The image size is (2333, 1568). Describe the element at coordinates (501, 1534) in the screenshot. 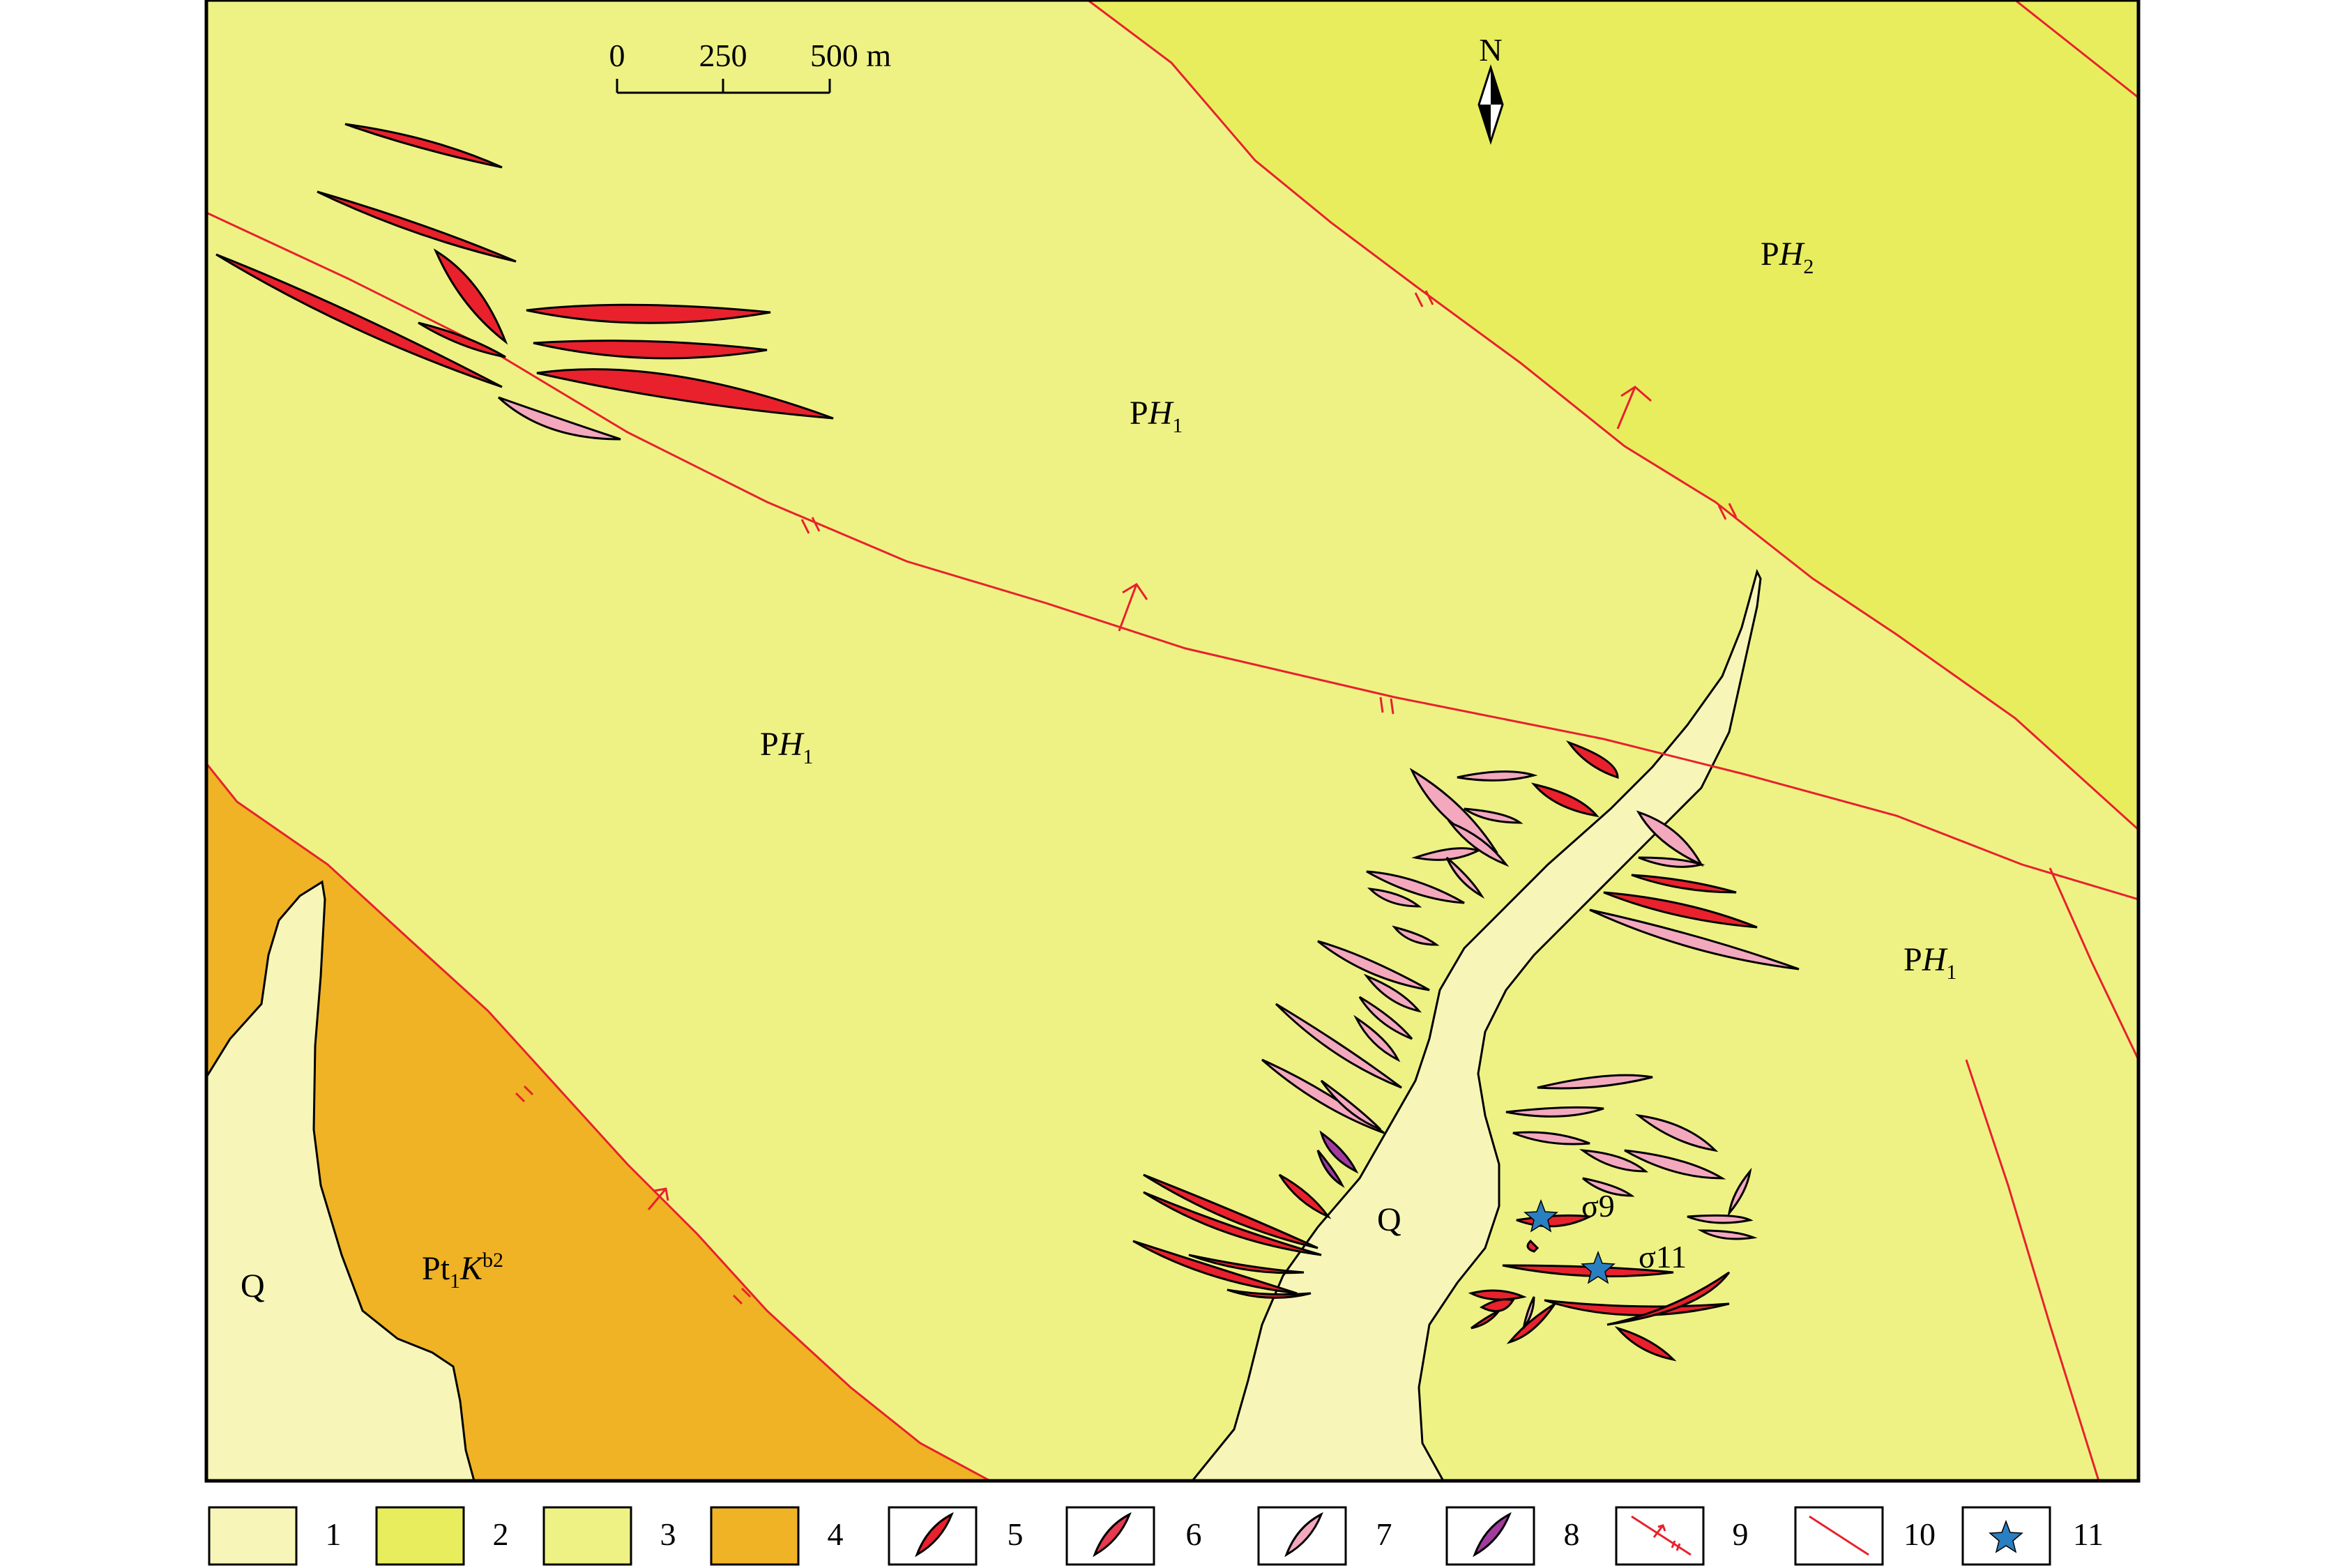

I see `svg-text: 2` at that location.